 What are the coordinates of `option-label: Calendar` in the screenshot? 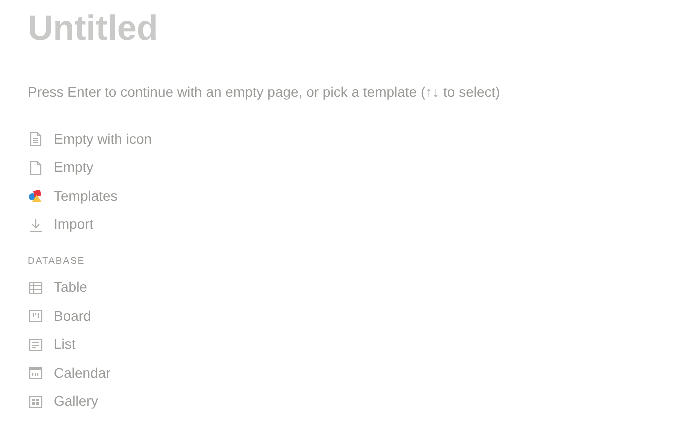 It's located at (82, 373).